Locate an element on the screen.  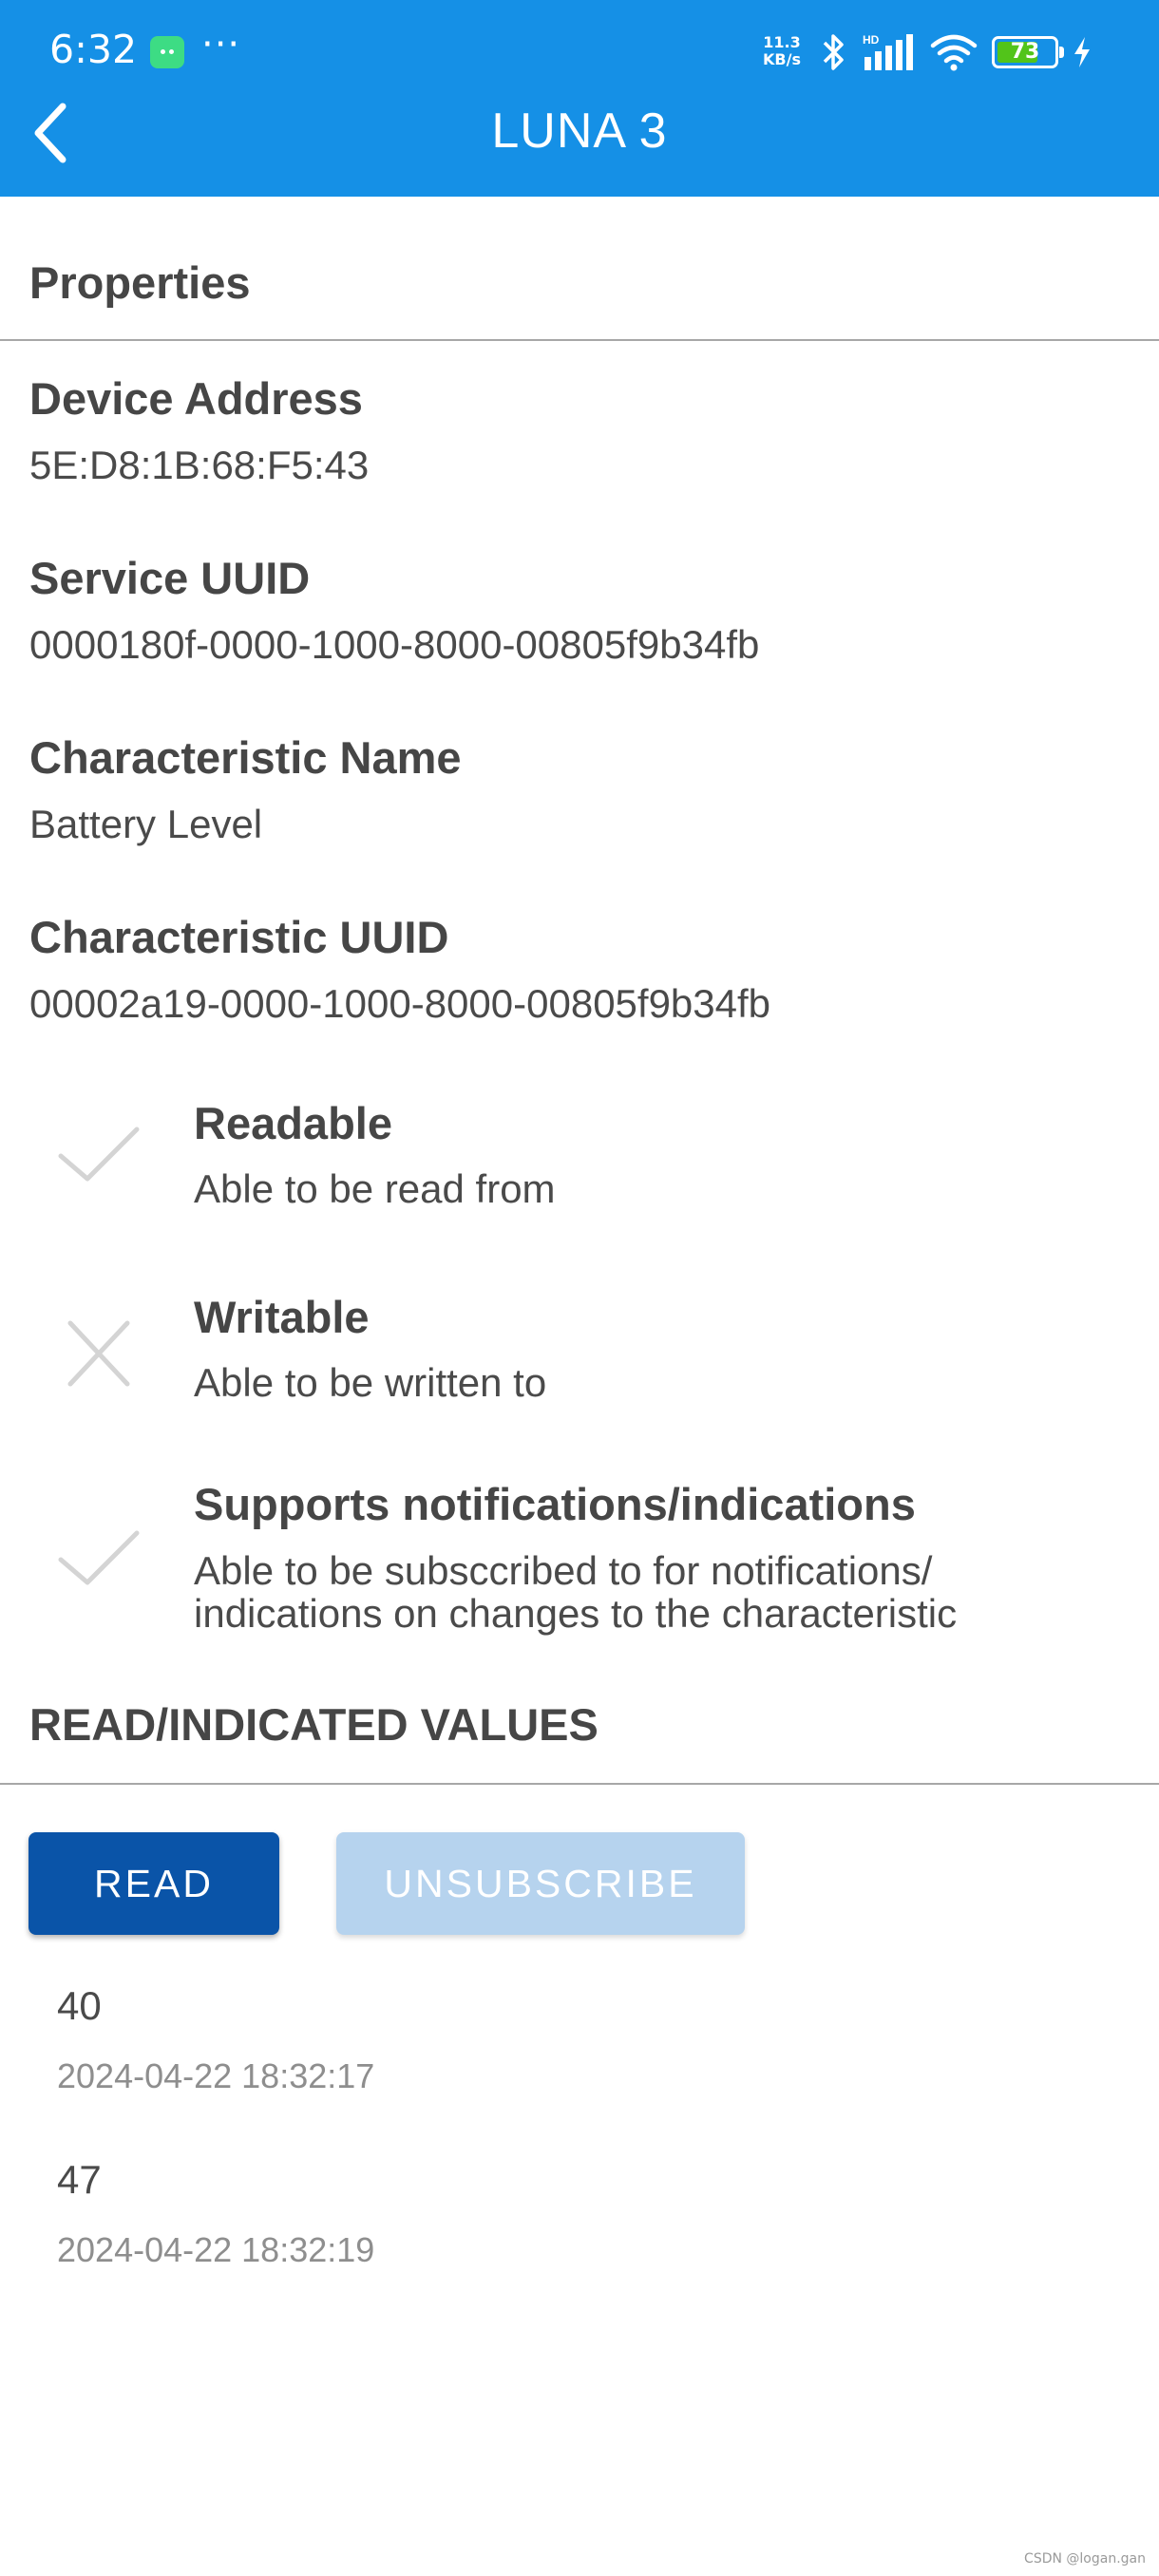
properties-heading: Properties is located at coordinates (140, 282).